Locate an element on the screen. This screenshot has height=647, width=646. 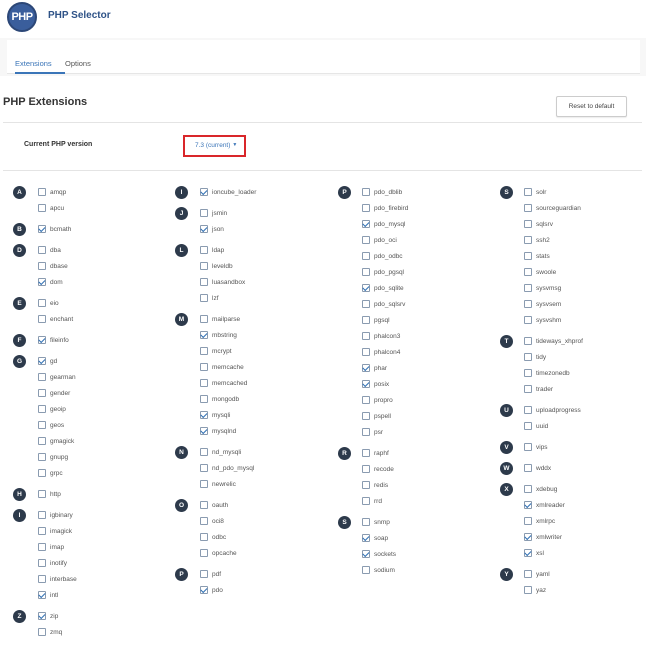
extension-memcache: memcache is located at coordinates (222, 367).